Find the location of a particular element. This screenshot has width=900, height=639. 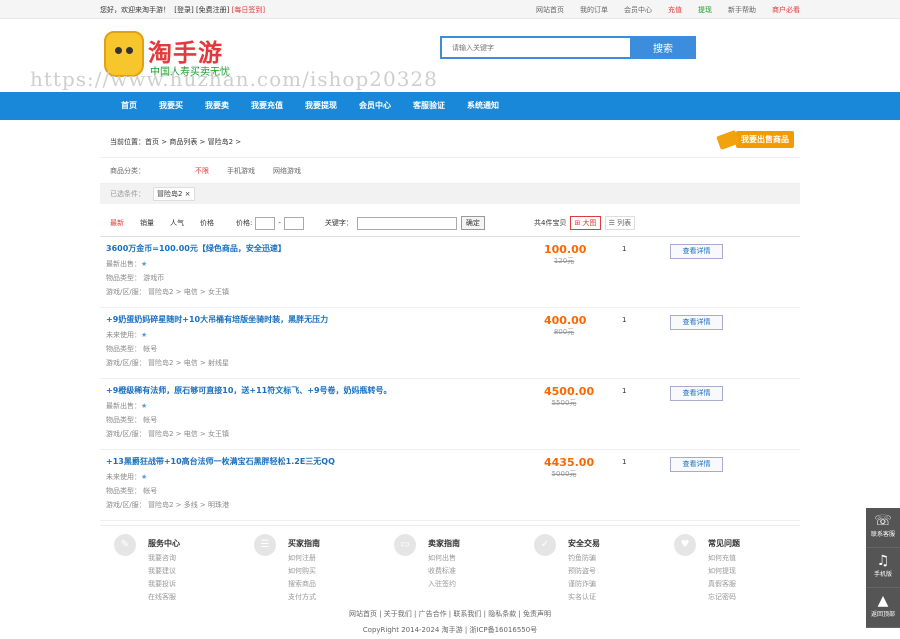

item-seller-label: 最新出售： is located at coordinates (123, 264).